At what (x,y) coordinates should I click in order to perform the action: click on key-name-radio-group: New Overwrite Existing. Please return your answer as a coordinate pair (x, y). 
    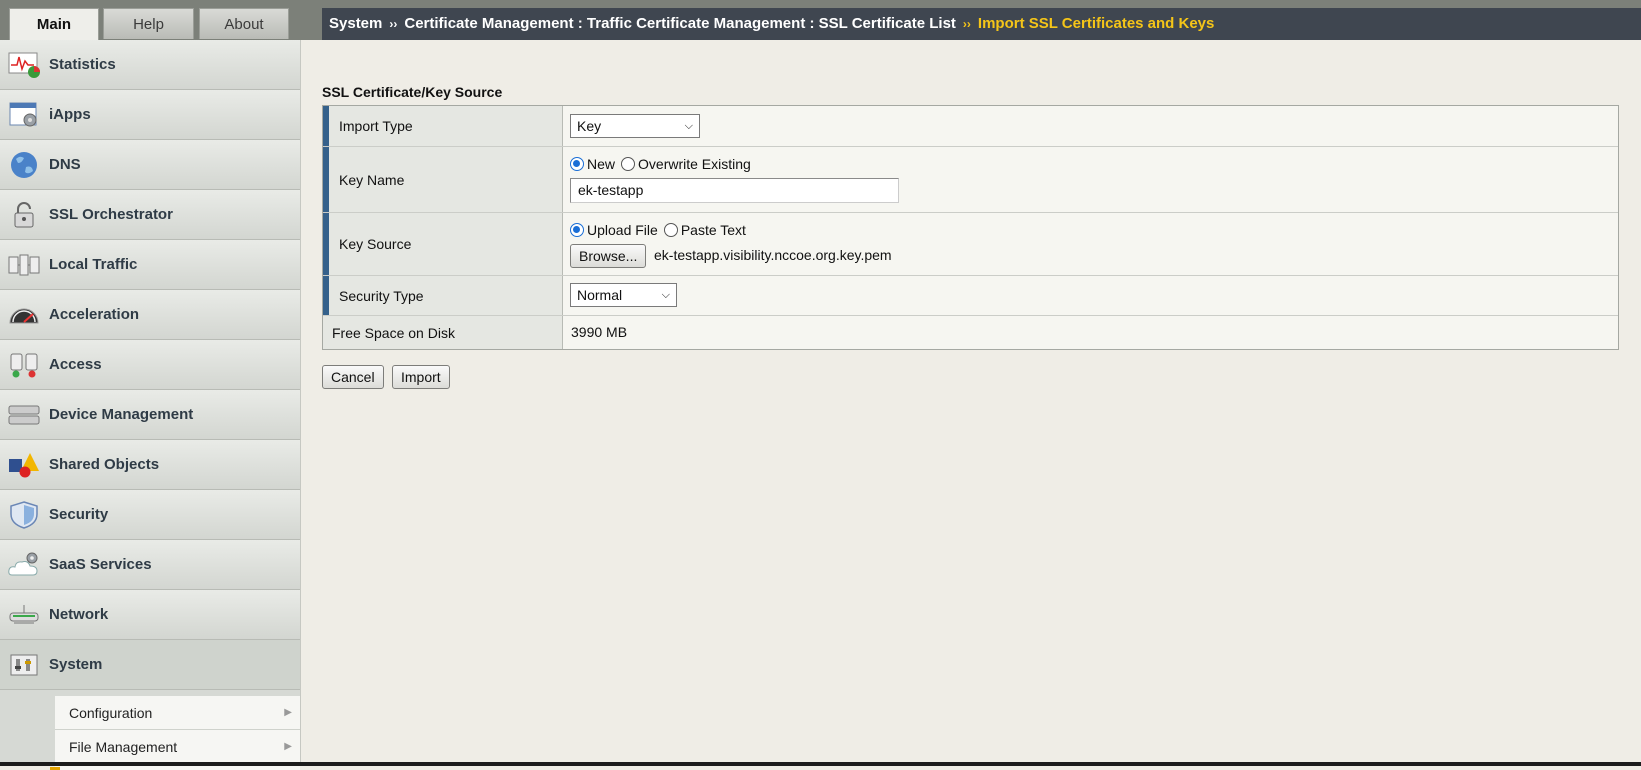
    Looking at the image, I should click on (663, 164).